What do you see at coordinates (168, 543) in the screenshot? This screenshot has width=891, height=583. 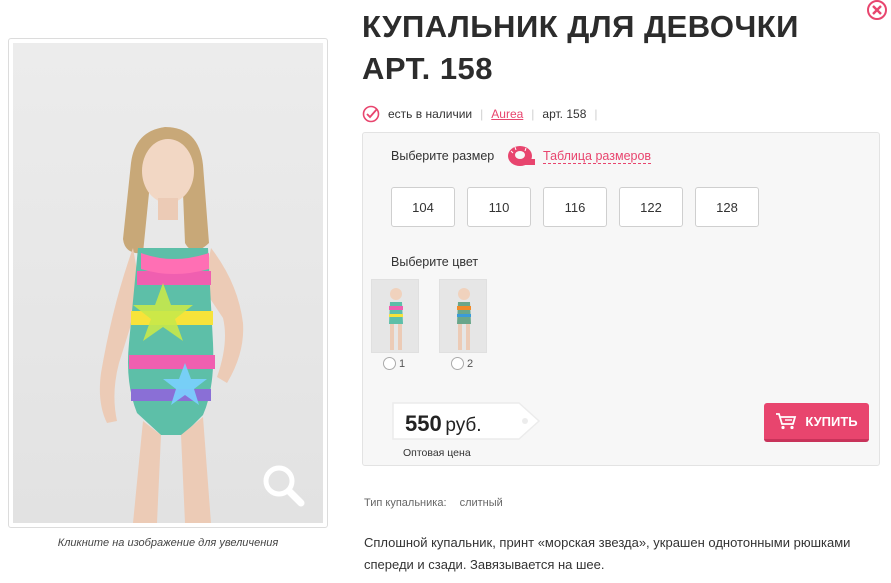 I see `image-caption: Кликните на изображение для увеличения` at bounding box center [168, 543].